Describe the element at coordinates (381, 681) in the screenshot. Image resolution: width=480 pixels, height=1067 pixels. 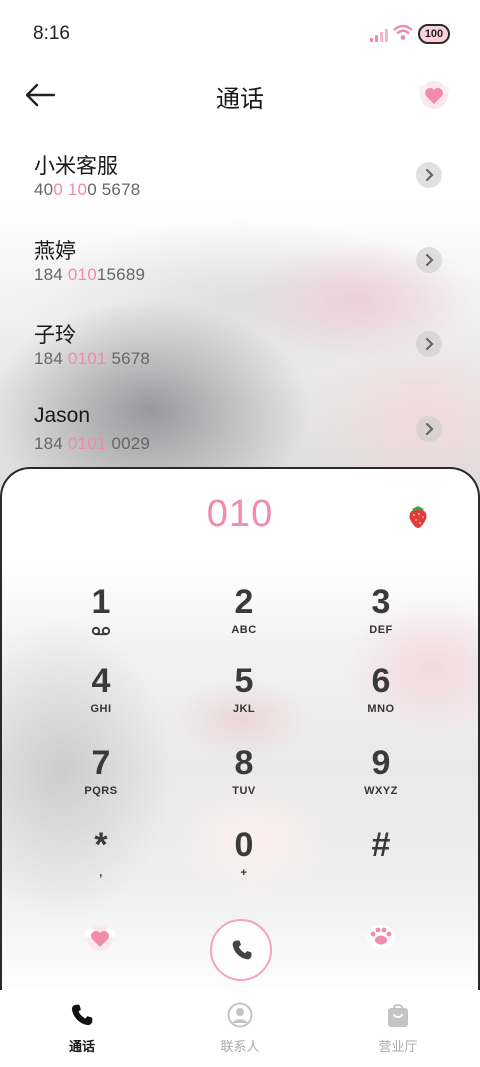
I see `key-digit: 6` at that location.